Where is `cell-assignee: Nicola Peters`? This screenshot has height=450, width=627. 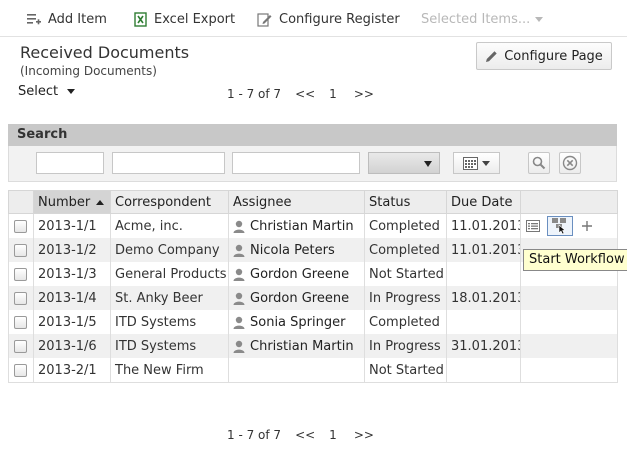
cell-assignee: Nicola Peters is located at coordinates (292, 250).